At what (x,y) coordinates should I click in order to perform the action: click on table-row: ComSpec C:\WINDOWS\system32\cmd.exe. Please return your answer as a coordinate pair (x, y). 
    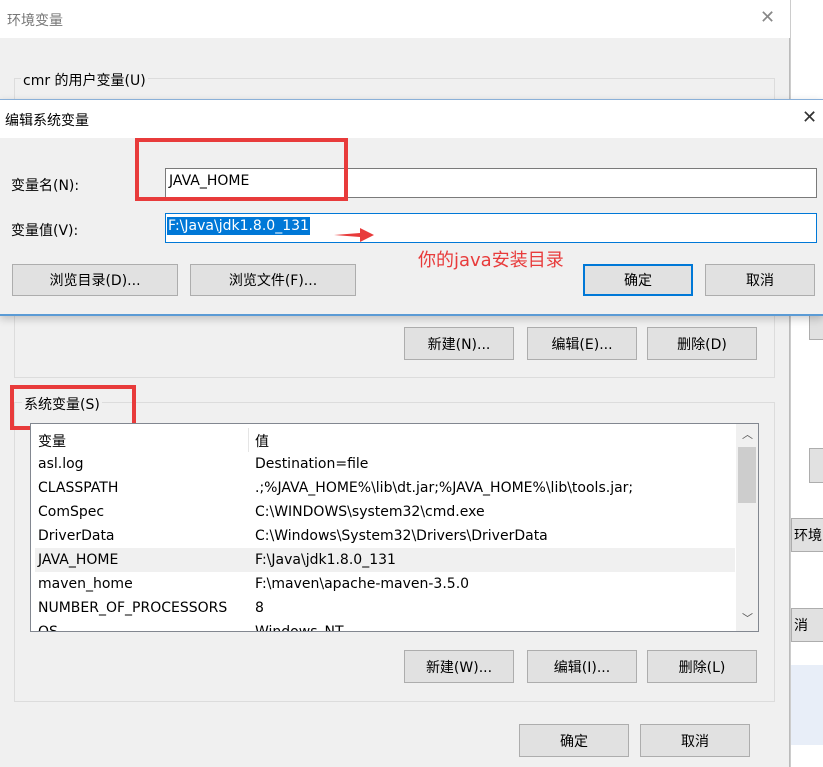
    Looking at the image, I should click on (385, 512).